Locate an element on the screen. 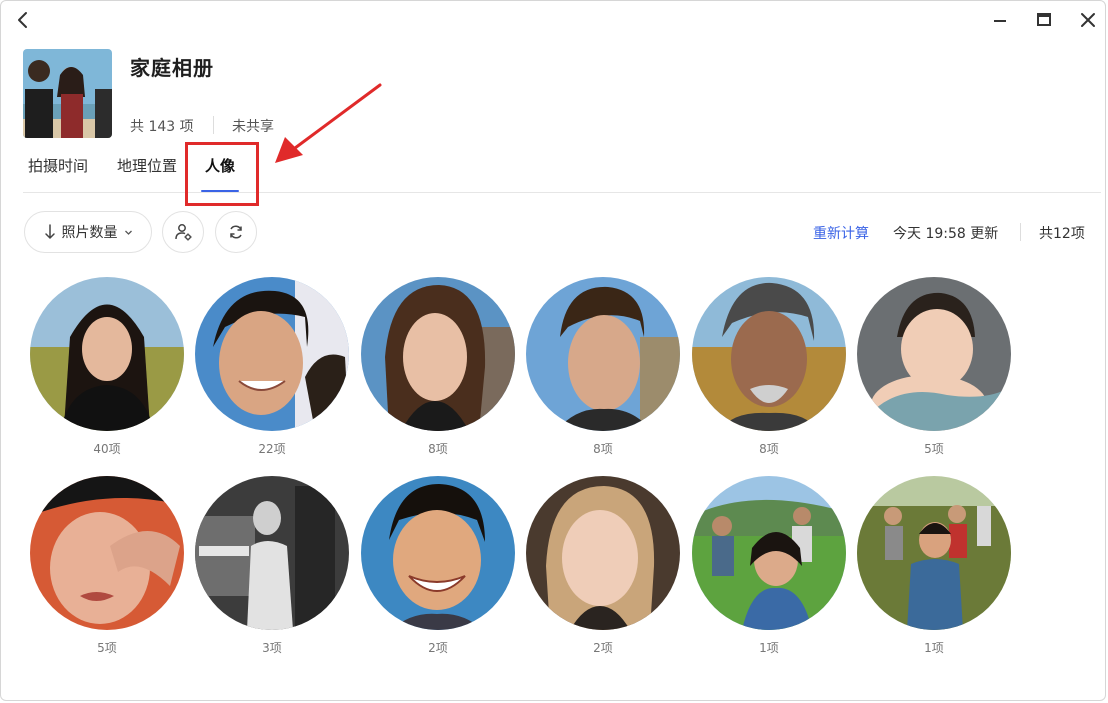 This screenshot has width=1108, height=703. album-item-count: 共 143 项 is located at coordinates (162, 127).